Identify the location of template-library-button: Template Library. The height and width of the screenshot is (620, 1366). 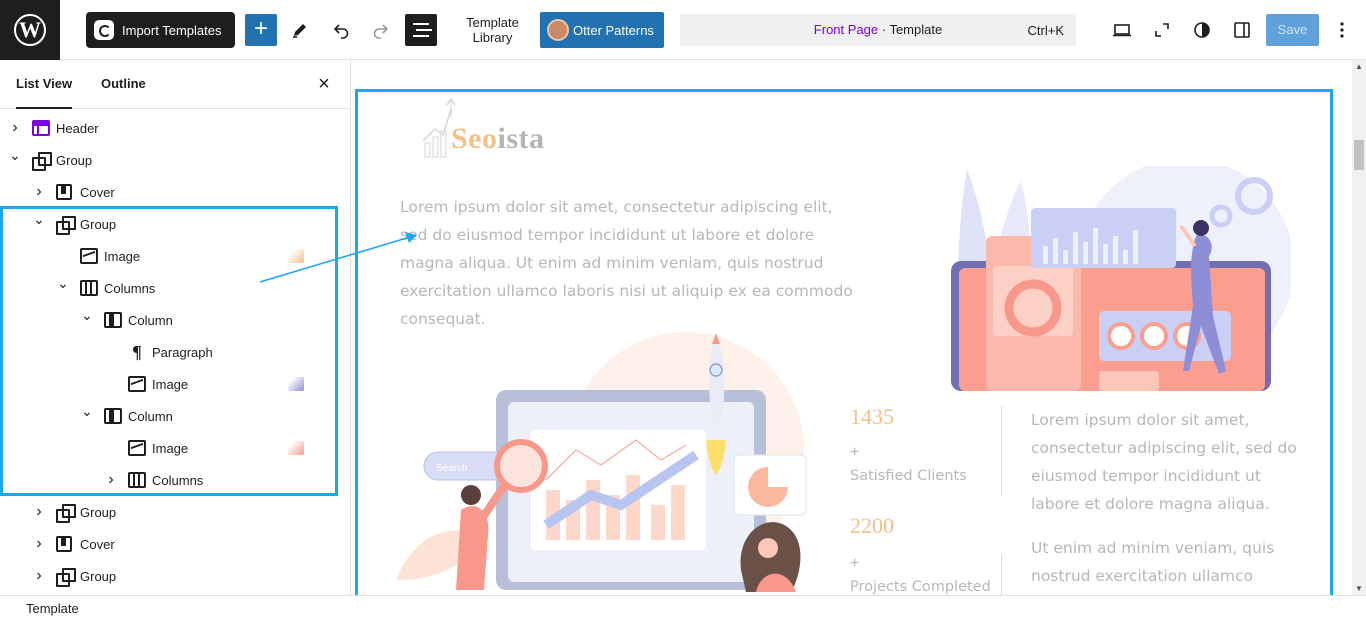
(492, 30).